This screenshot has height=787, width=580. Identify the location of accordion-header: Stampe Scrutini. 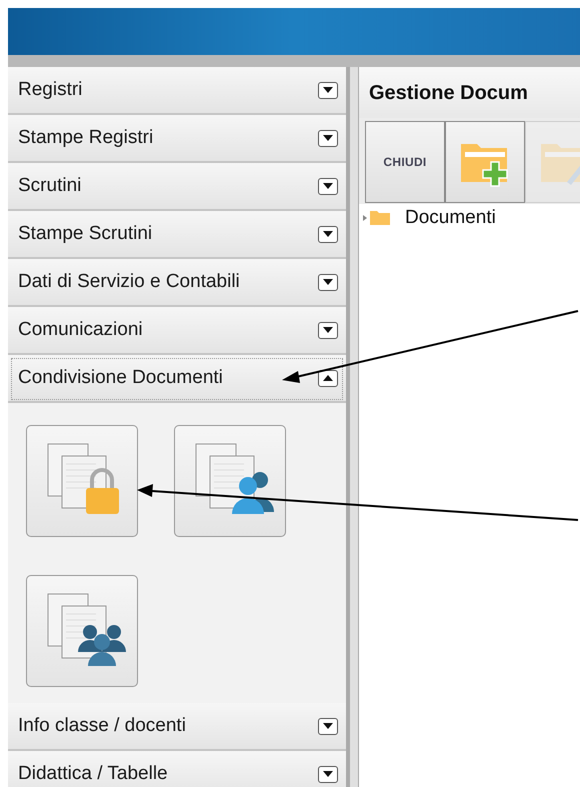
(177, 235).